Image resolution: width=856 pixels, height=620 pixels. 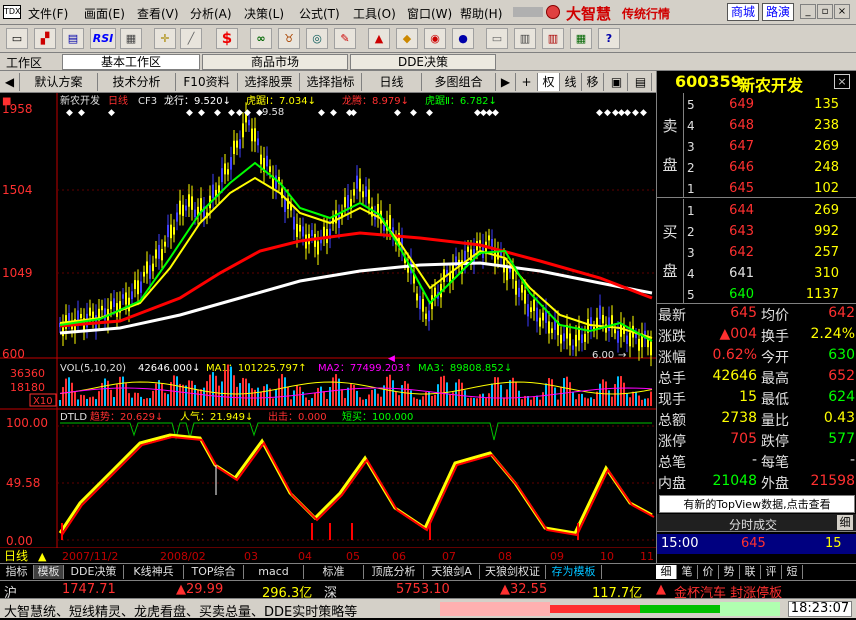 I want to click on tab-review: 评, so click(x=771, y=572).